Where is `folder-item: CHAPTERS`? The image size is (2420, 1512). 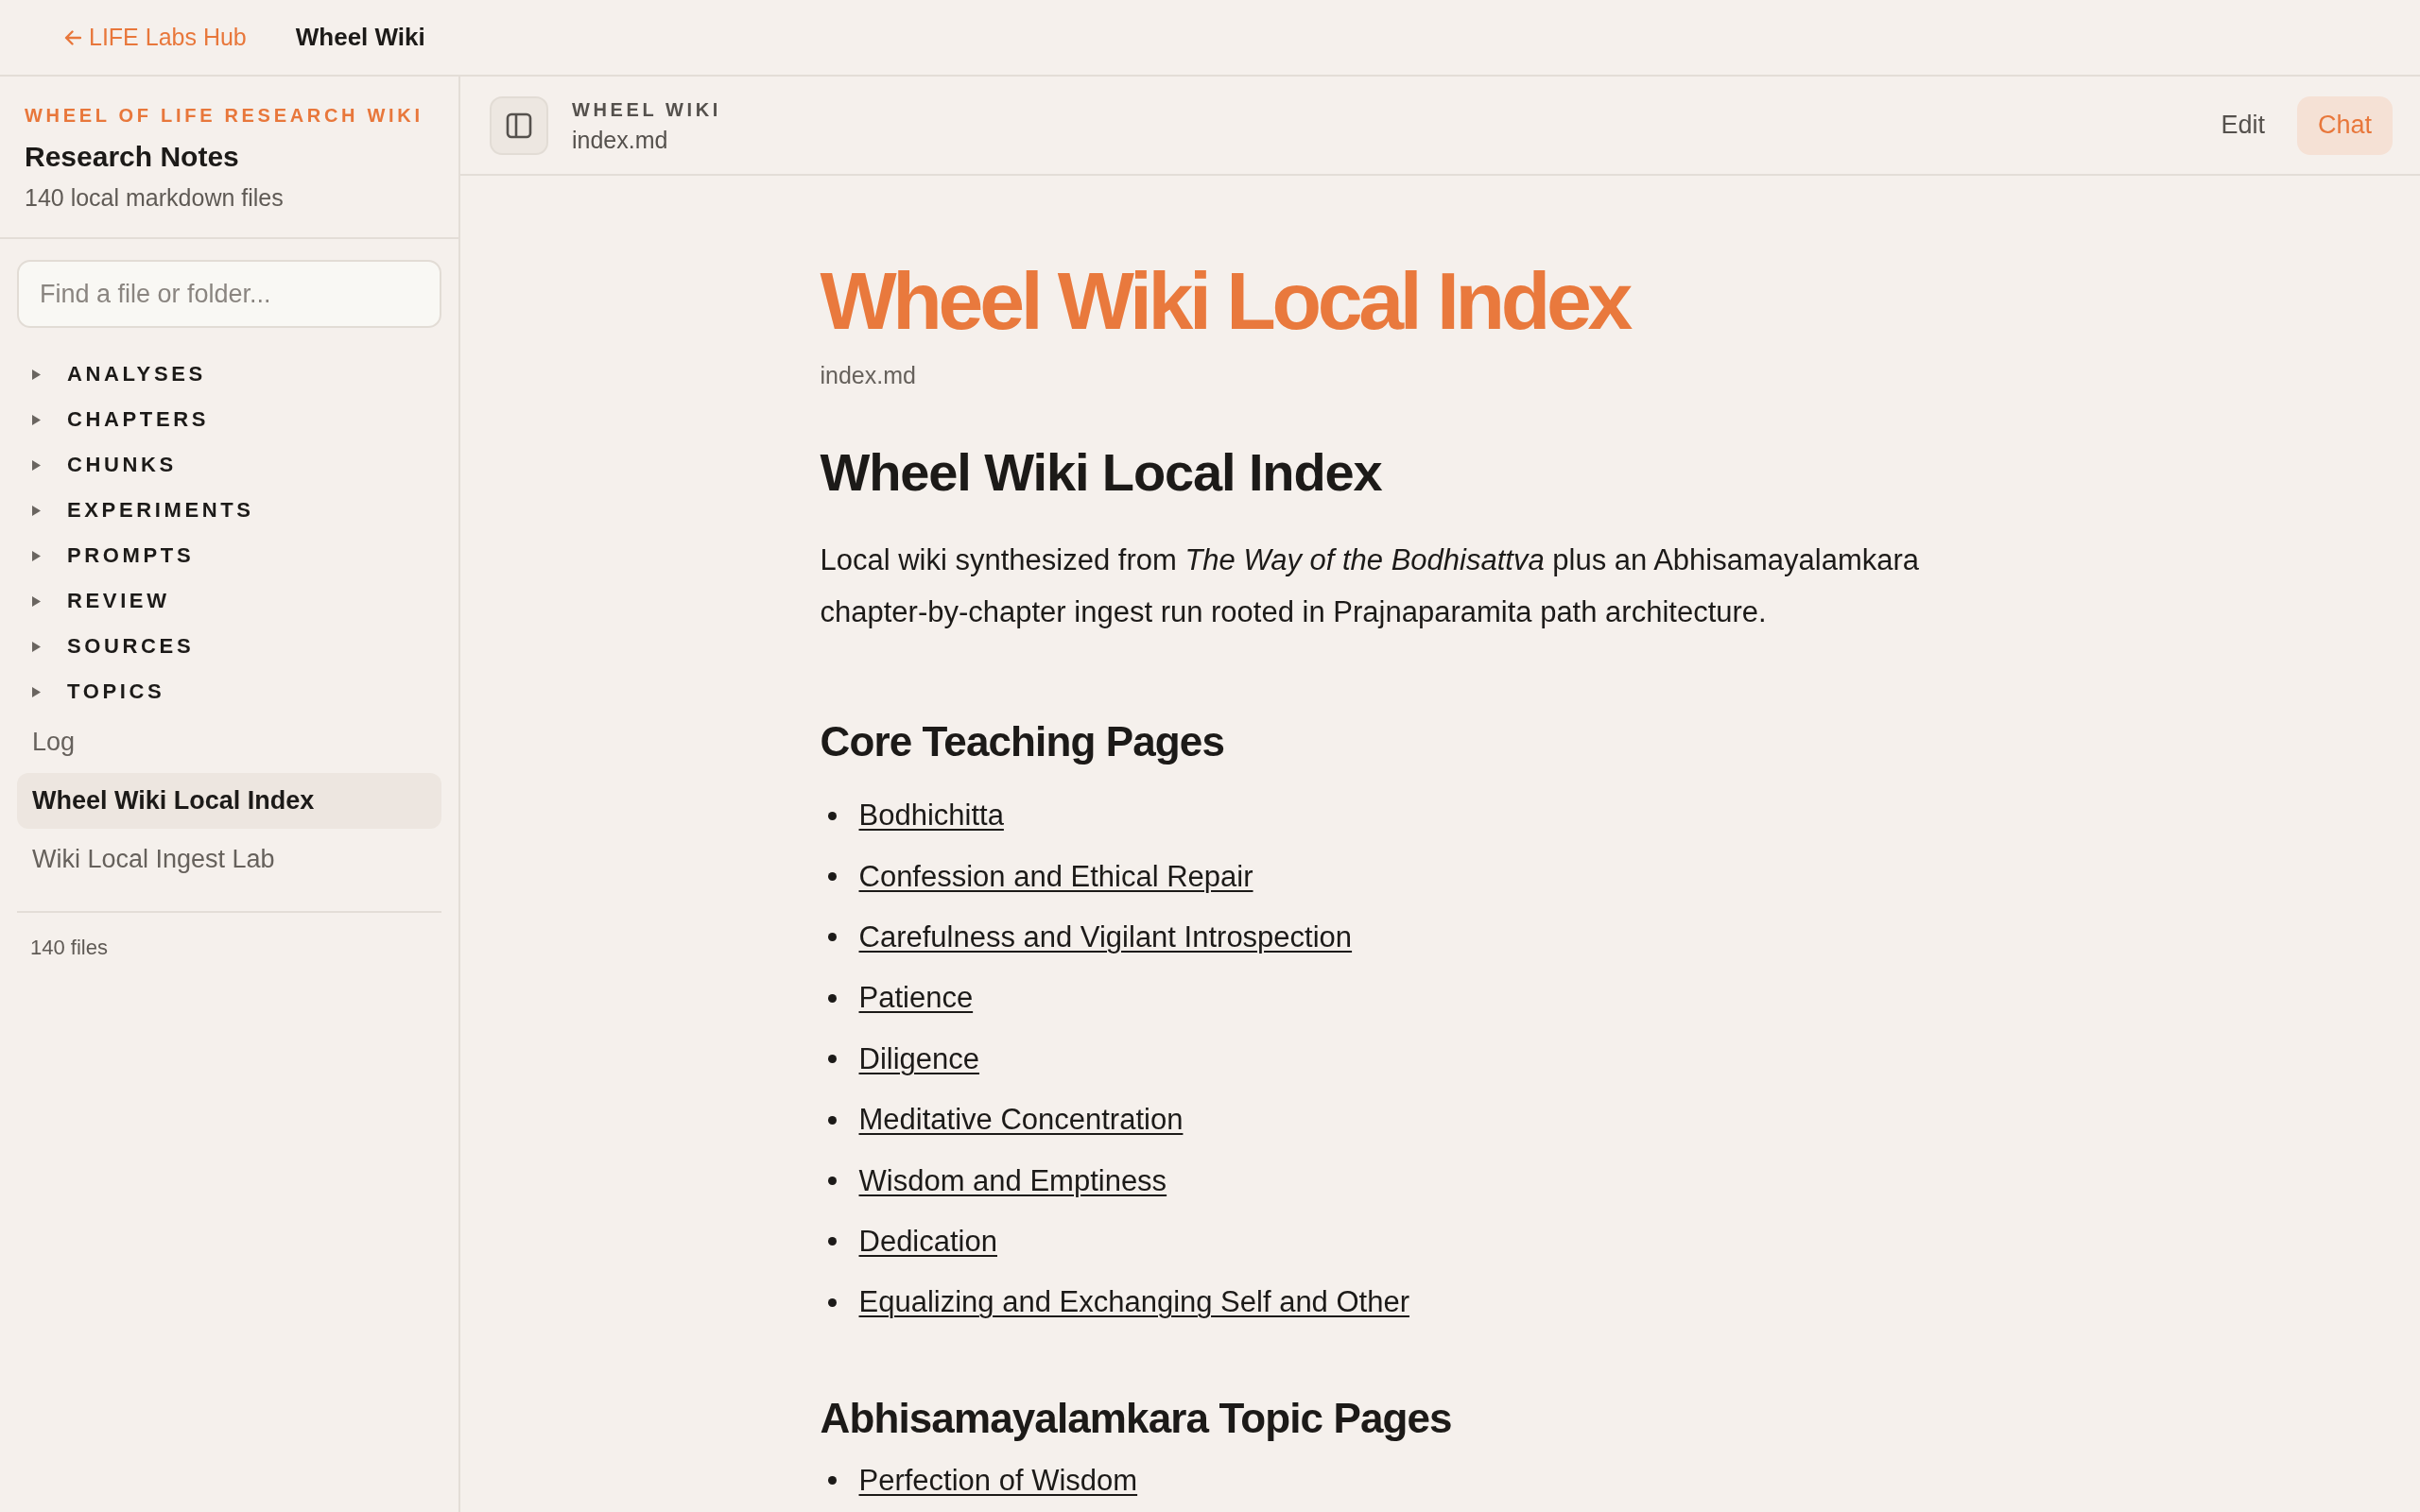 folder-item: CHAPTERS is located at coordinates (229, 419).